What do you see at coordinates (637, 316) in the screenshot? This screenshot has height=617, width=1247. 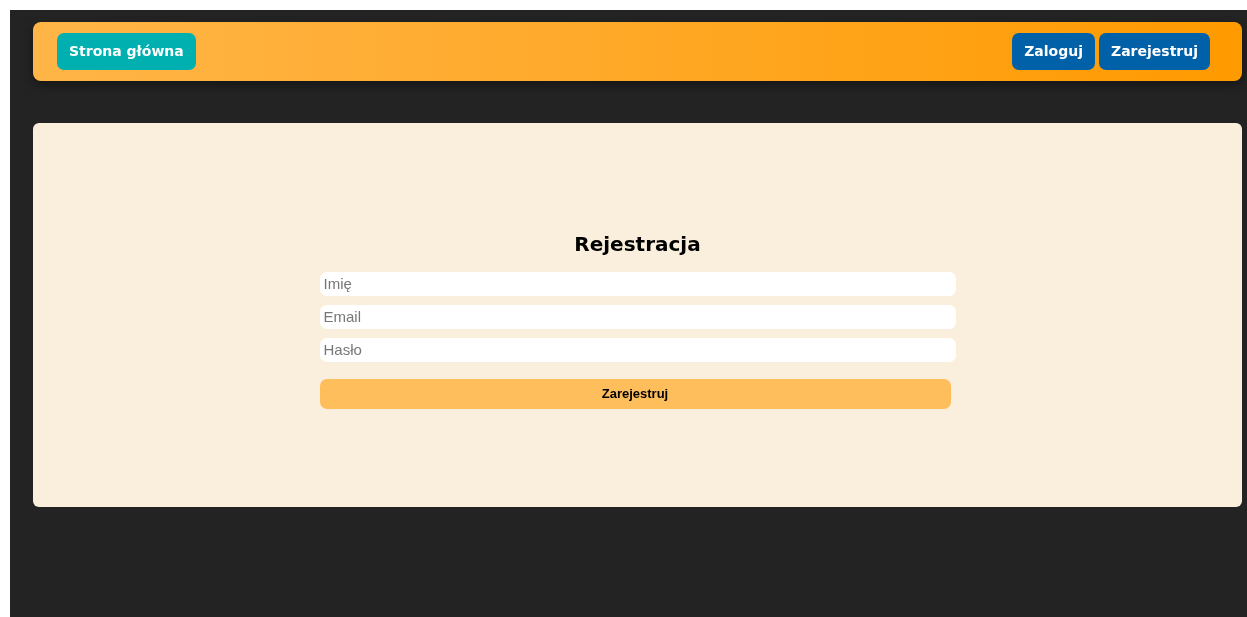 I see `input-field: Email` at bounding box center [637, 316].